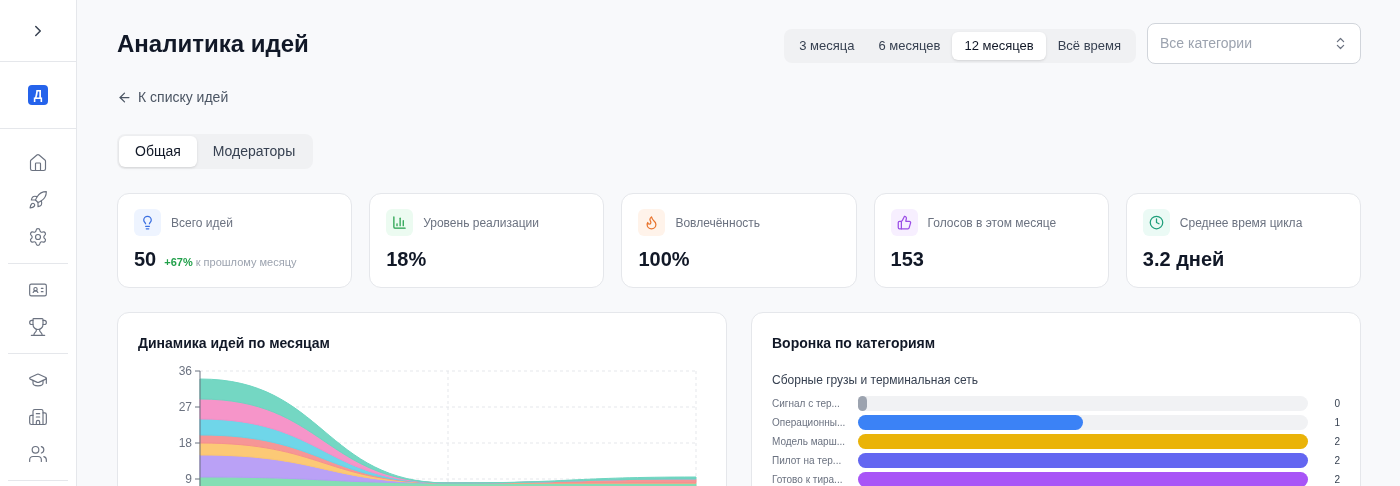 Image resolution: width=1400 pixels, height=486 pixels. What do you see at coordinates (718, 223) in the screenshot?
I see `stat-label: Вовлечённость` at bounding box center [718, 223].